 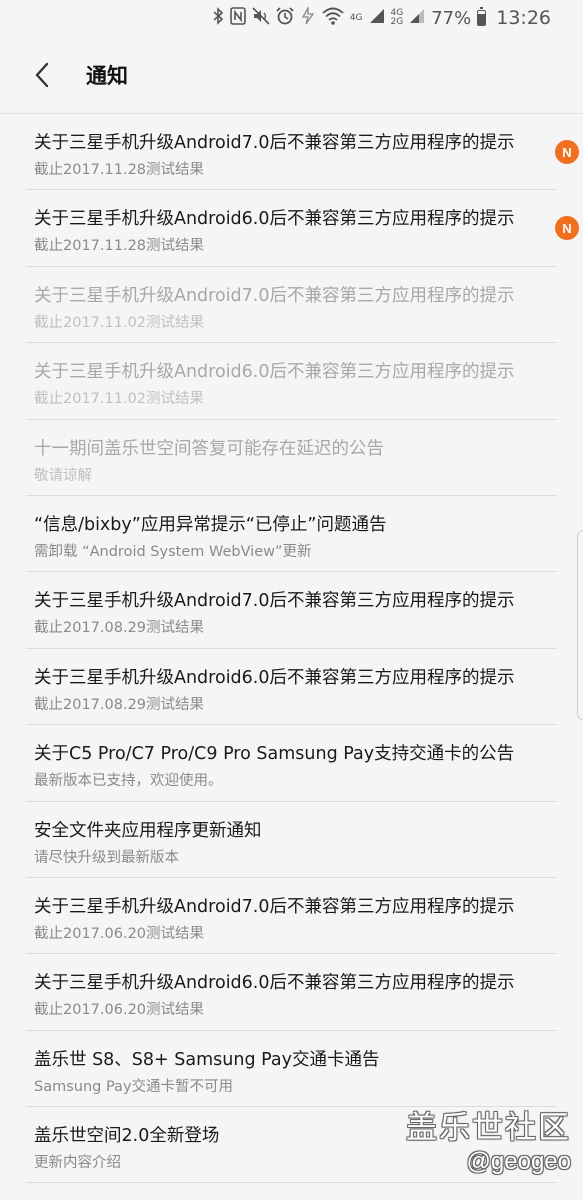 I want to click on status-bar: 4G 4G 2G 77% 13:26, so click(x=291, y=18).